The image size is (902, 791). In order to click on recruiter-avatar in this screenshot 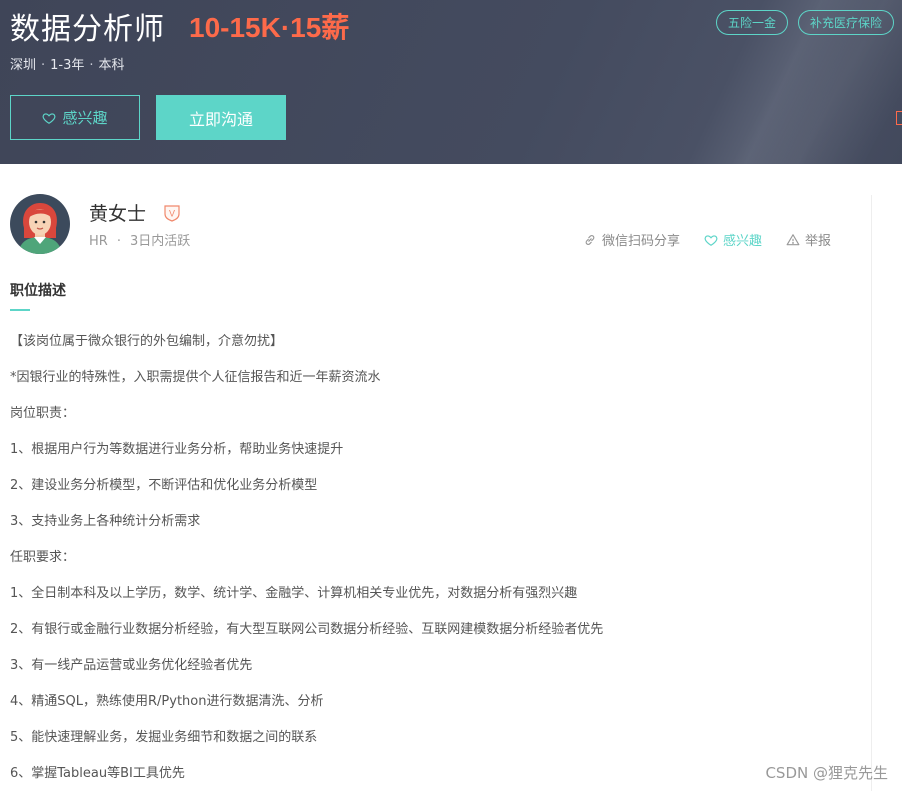, I will do `click(40, 224)`.